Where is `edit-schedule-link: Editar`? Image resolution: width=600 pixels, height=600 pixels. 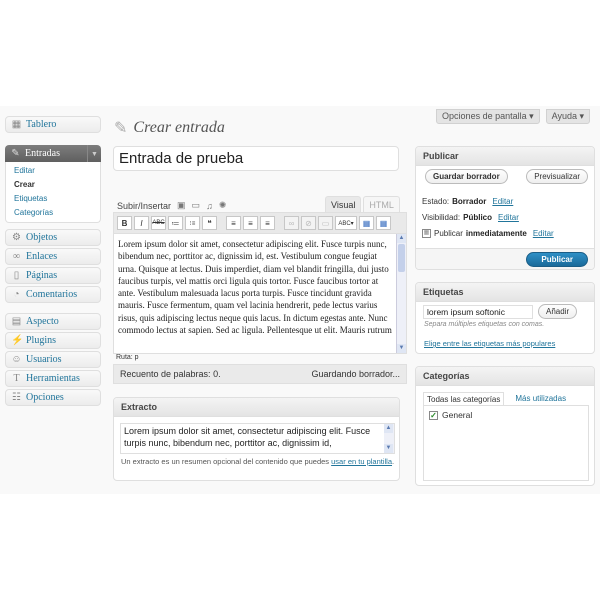 edit-schedule-link: Editar is located at coordinates (543, 233).